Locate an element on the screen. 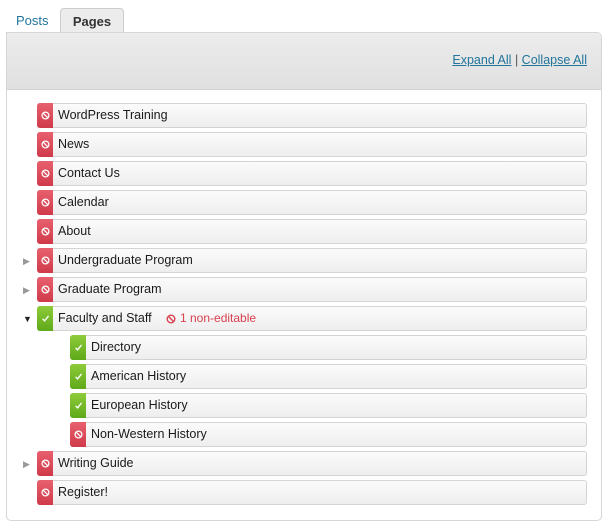 This screenshot has height=528, width=609. page-row: Non-Western History is located at coordinates (328, 434).